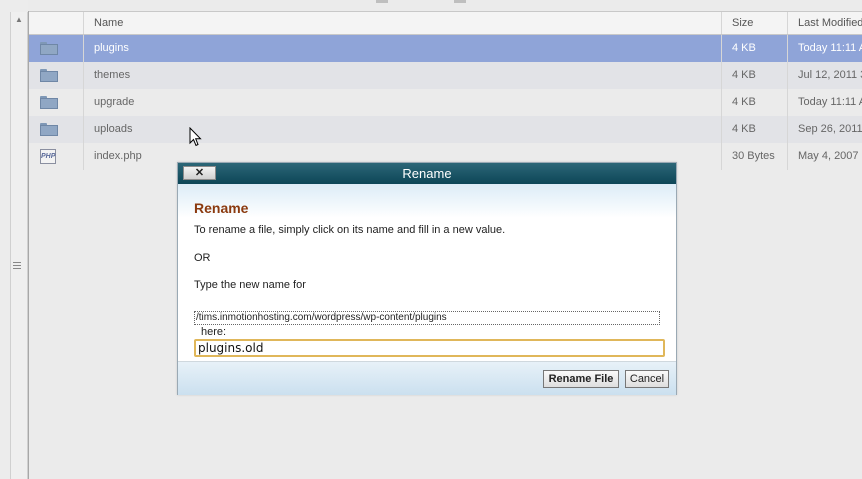  I want to click on header-last-modified: Last Modified, so click(825, 23).